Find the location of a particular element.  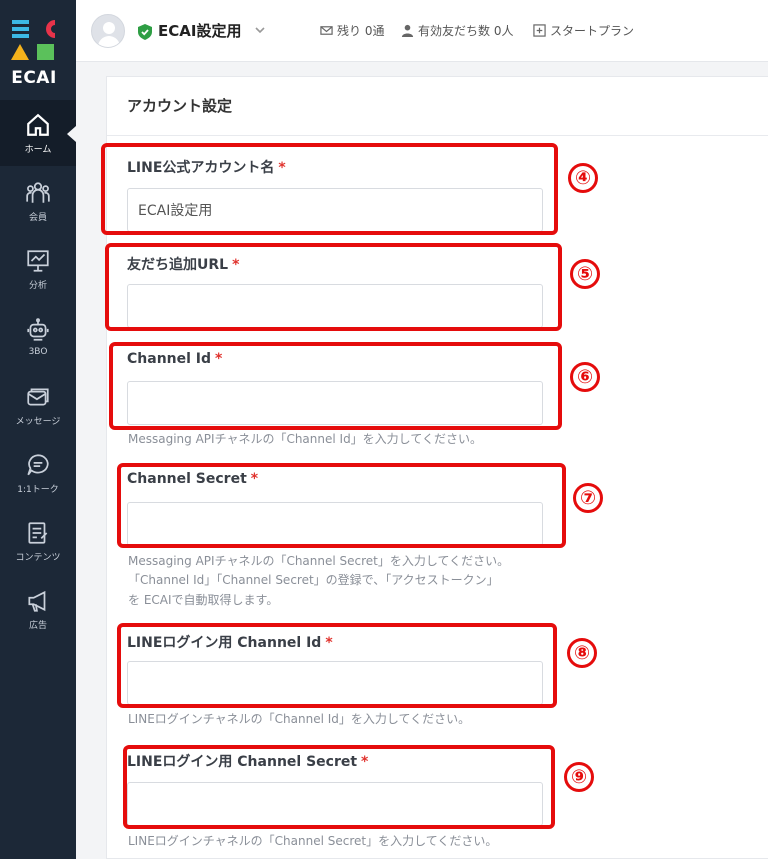

chat-icon is located at coordinates (38, 464).